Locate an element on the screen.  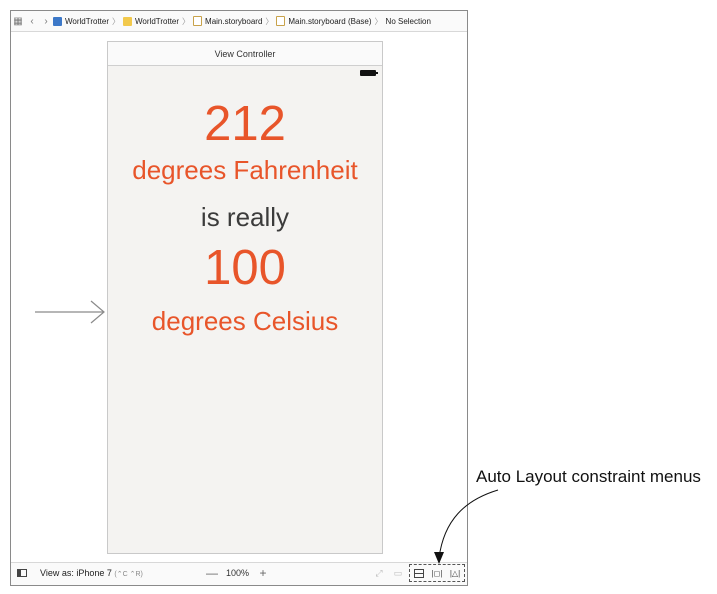
celsius-value-label: 100 is located at coordinates (245, 268).